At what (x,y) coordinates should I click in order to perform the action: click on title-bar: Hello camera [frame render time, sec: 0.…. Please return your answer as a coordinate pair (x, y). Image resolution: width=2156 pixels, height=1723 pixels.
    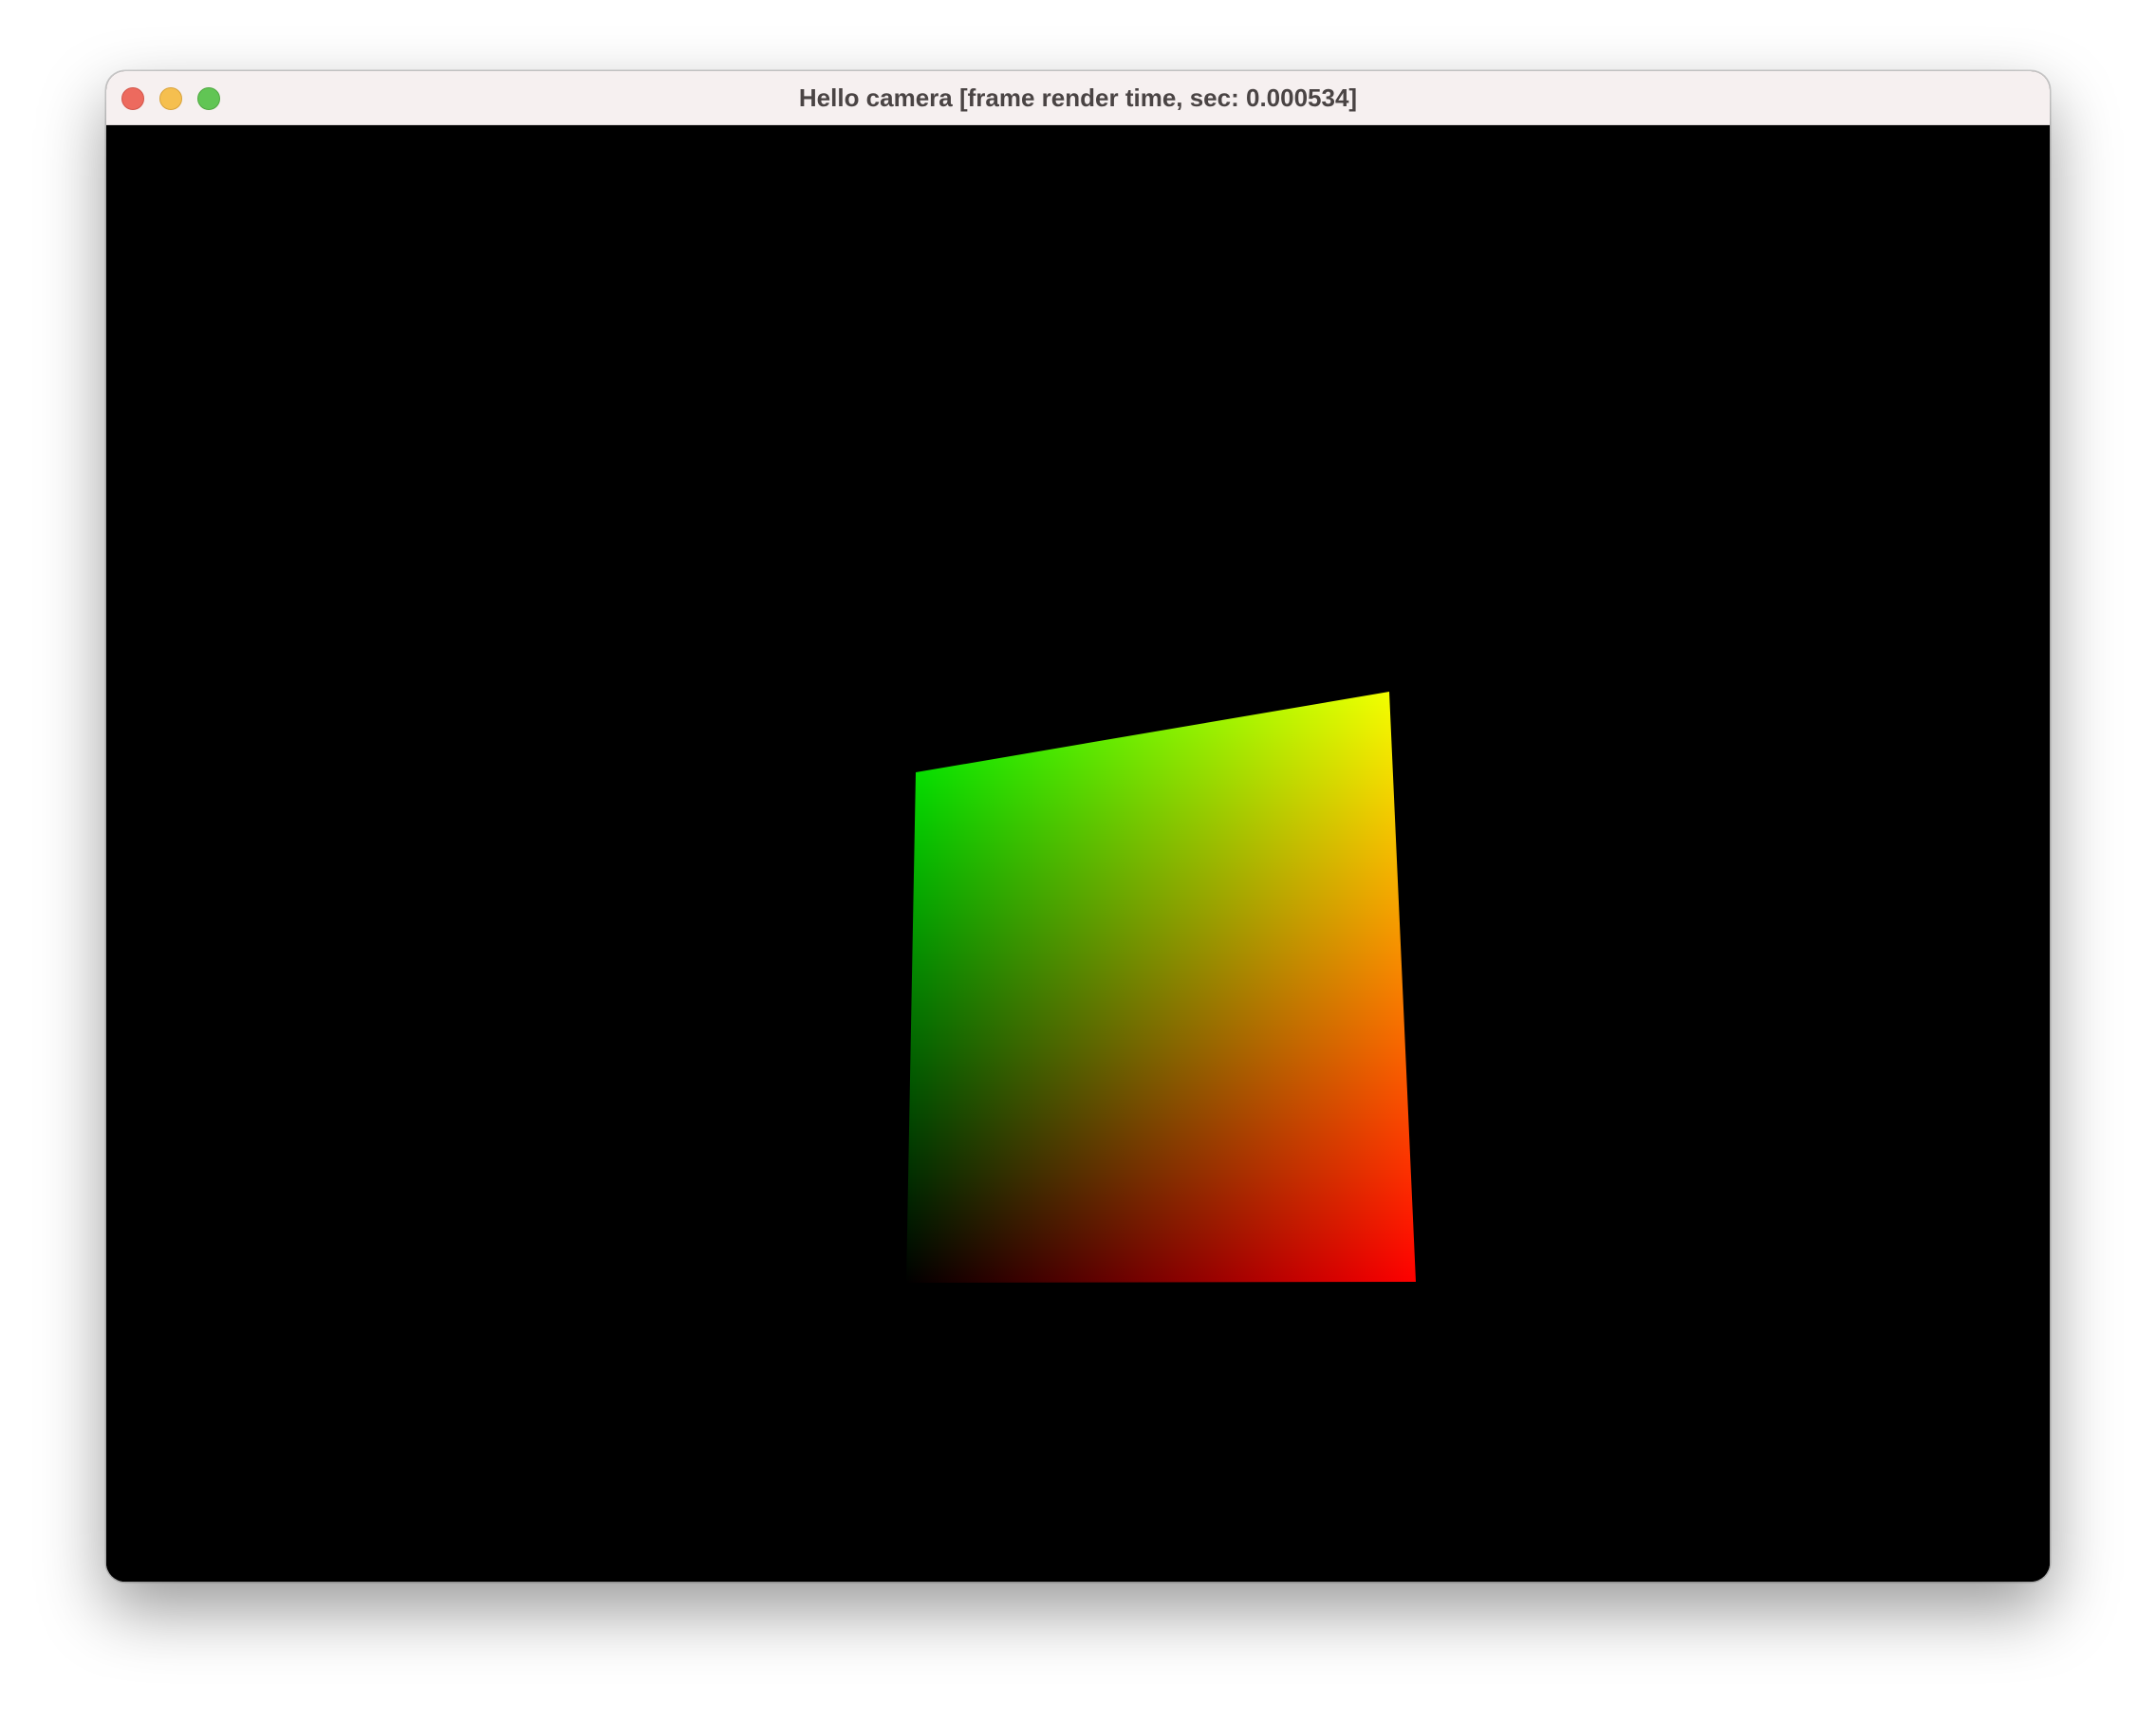
    Looking at the image, I should click on (1078, 98).